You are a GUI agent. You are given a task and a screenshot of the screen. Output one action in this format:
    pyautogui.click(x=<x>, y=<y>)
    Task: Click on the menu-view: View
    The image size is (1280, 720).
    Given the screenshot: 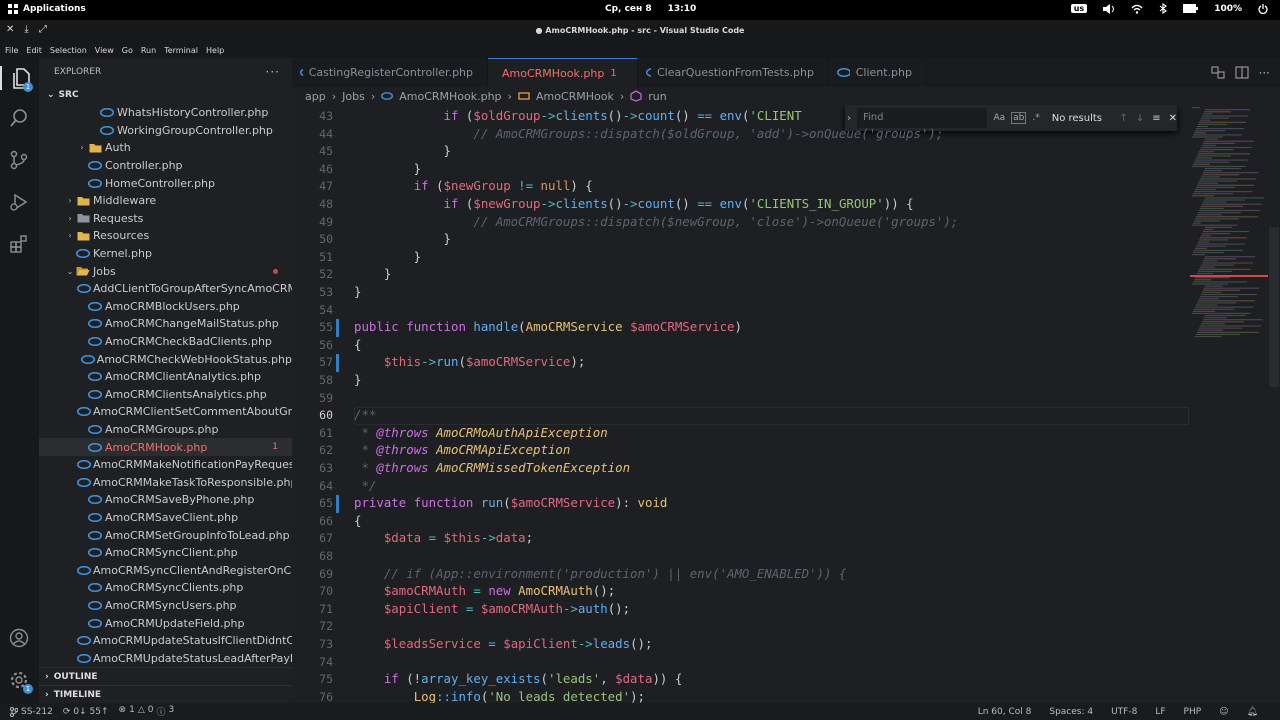 What is the action you would take?
    pyautogui.click(x=104, y=50)
    